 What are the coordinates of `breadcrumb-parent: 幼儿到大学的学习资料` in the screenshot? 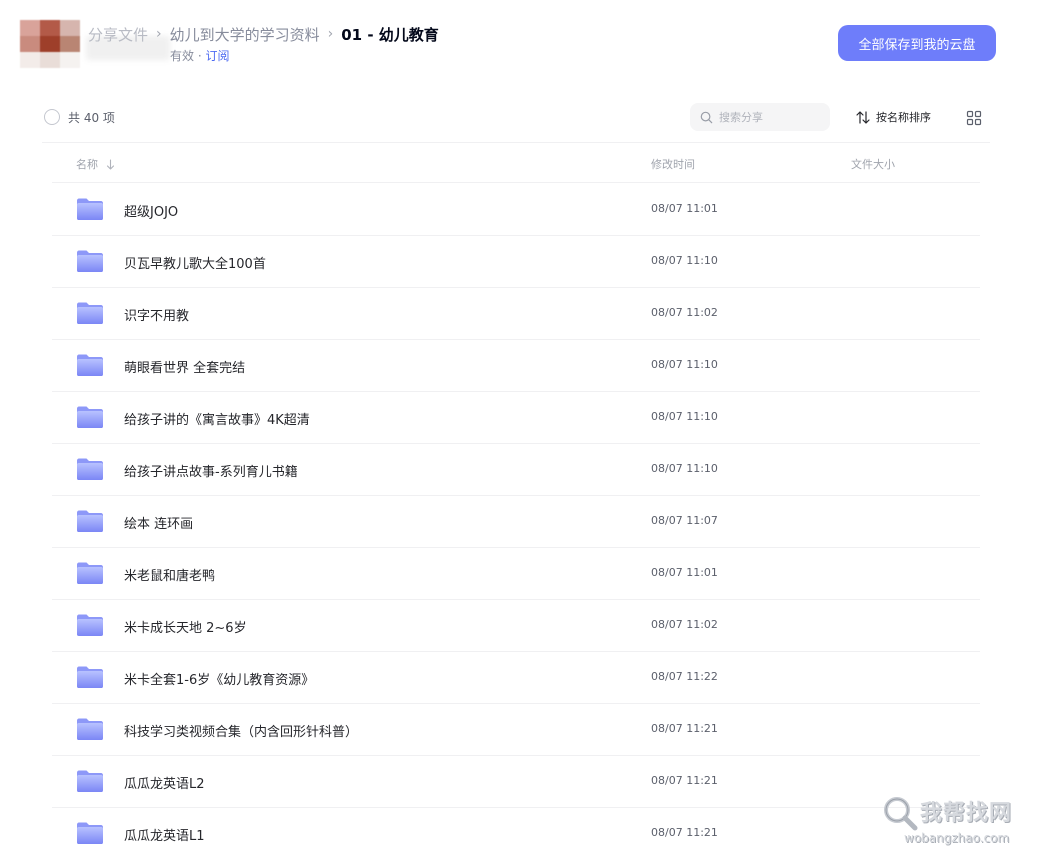 It's located at (245, 34).